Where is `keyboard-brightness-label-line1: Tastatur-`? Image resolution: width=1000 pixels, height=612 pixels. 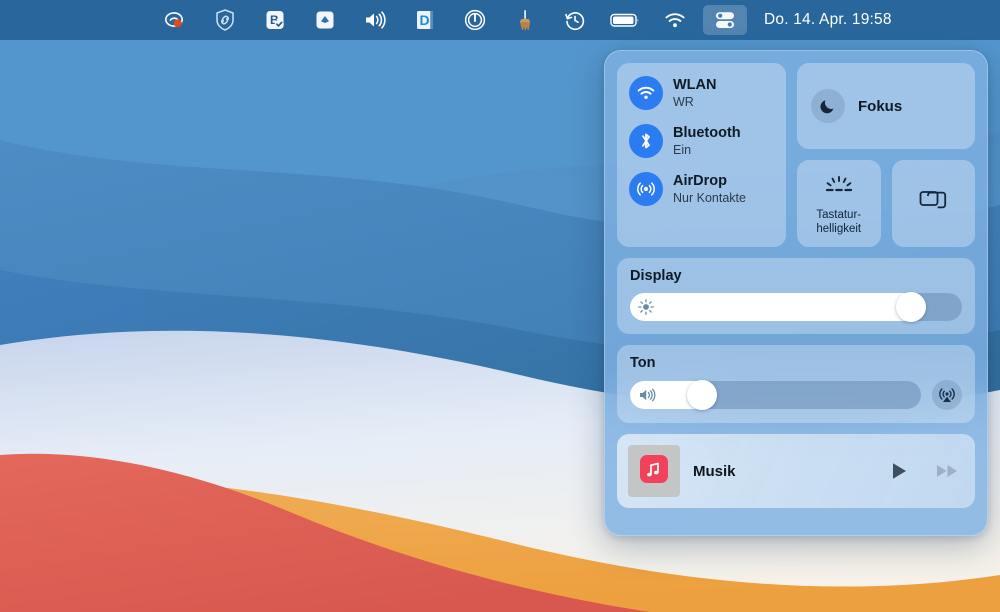 keyboard-brightness-label-line1: Tastatur- is located at coordinates (839, 214).